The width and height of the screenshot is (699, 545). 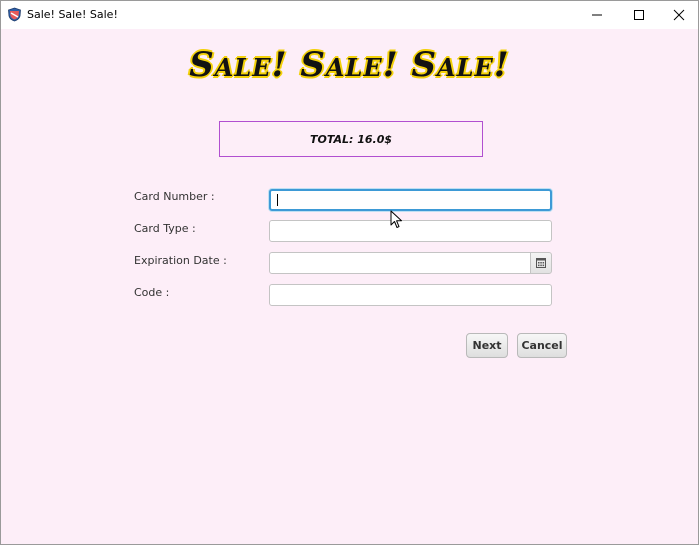 What do you see at coordinates (180, 260) in the screenshot?
I see `expiration-date-label: Expiration Date :` at bounding box center [180, 260].